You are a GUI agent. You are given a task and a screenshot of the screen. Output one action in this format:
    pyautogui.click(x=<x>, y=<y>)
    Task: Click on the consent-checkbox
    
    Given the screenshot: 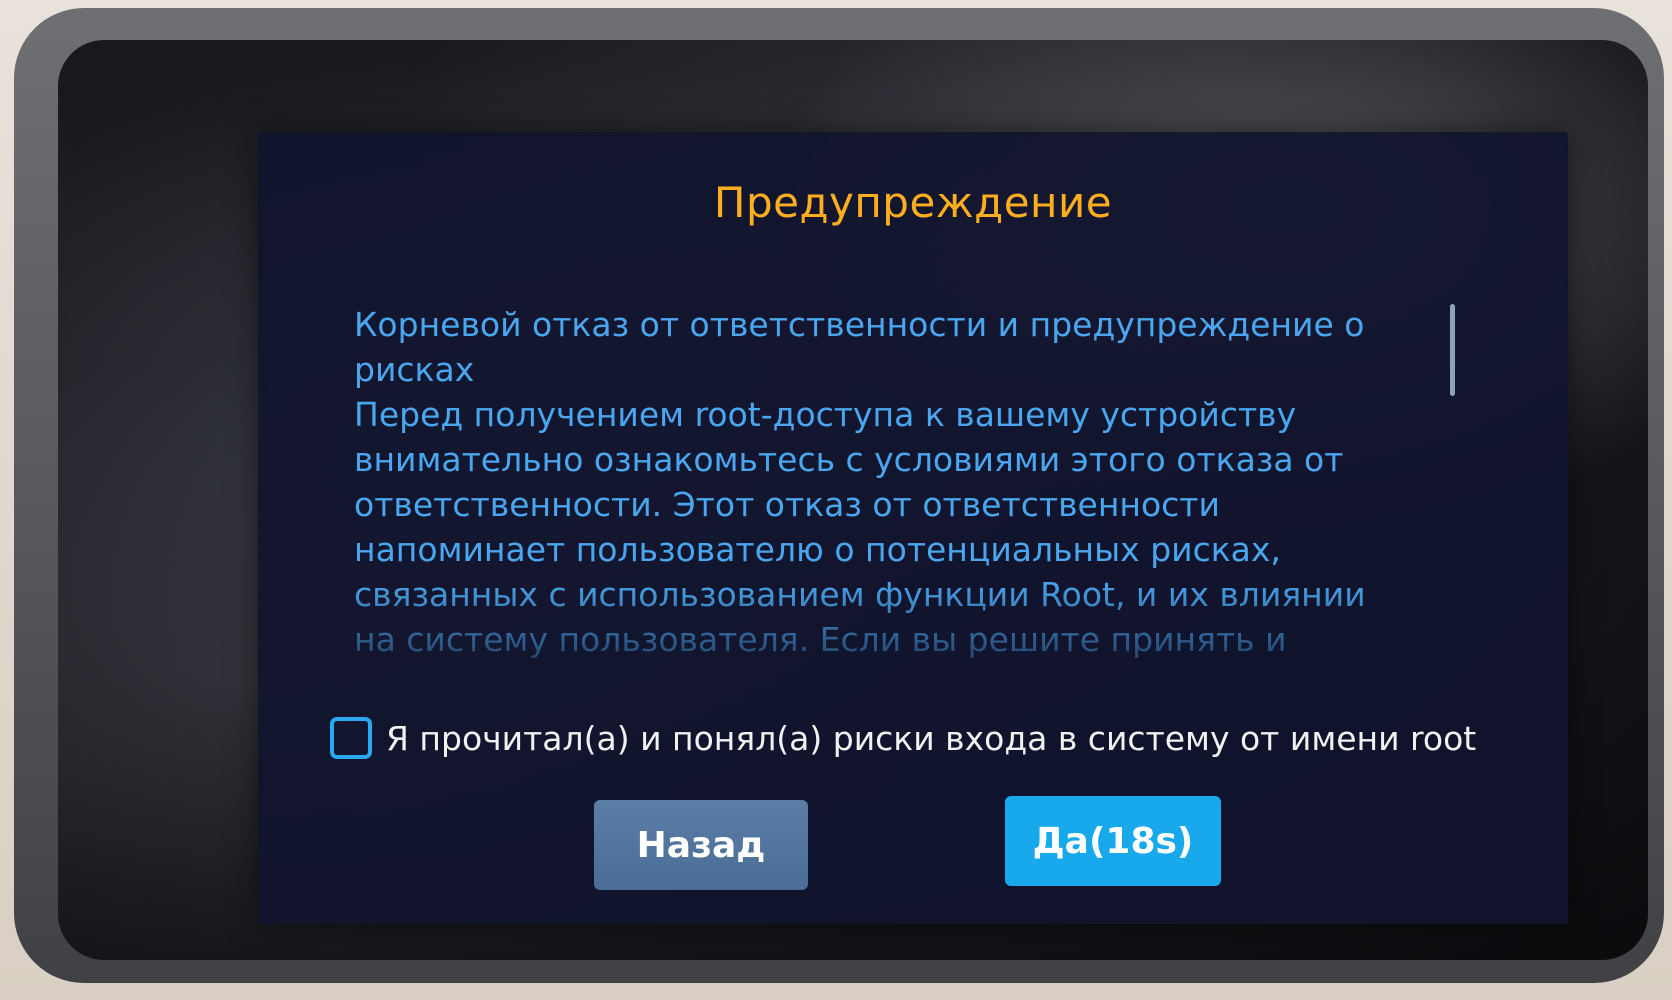 What is the action you would take?
    pyautogui.click(x=351, y=738)
    